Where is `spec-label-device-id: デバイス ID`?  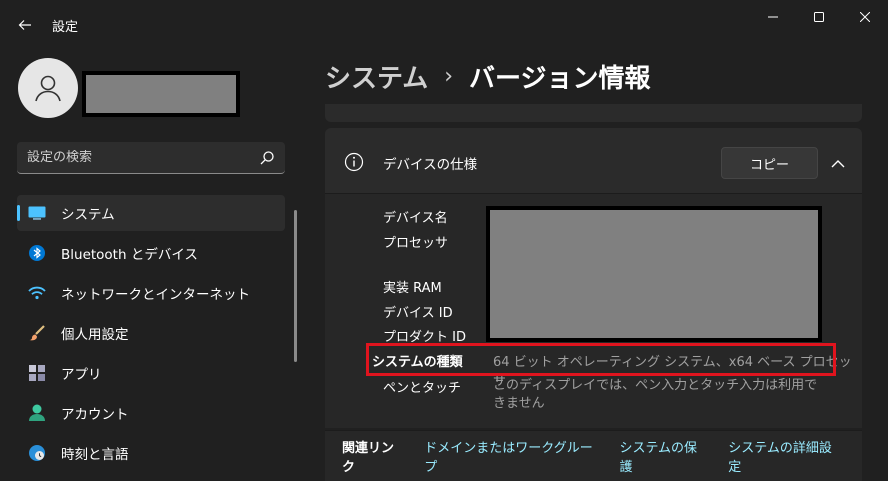 spec-label-device-id: デバイス ID is located at coordinates (418, 313).